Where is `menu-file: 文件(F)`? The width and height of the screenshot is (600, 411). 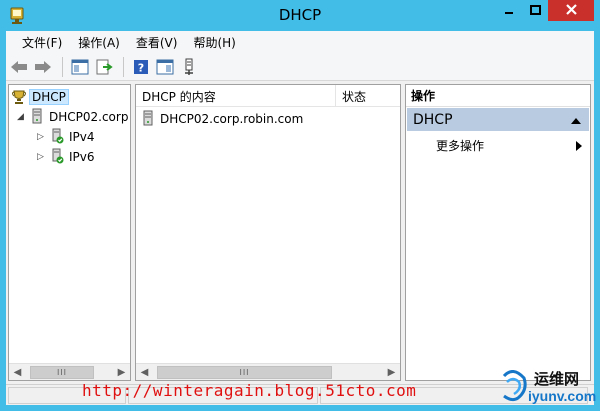
menu-file: 文件(F) is located at coordinates (42, 42).